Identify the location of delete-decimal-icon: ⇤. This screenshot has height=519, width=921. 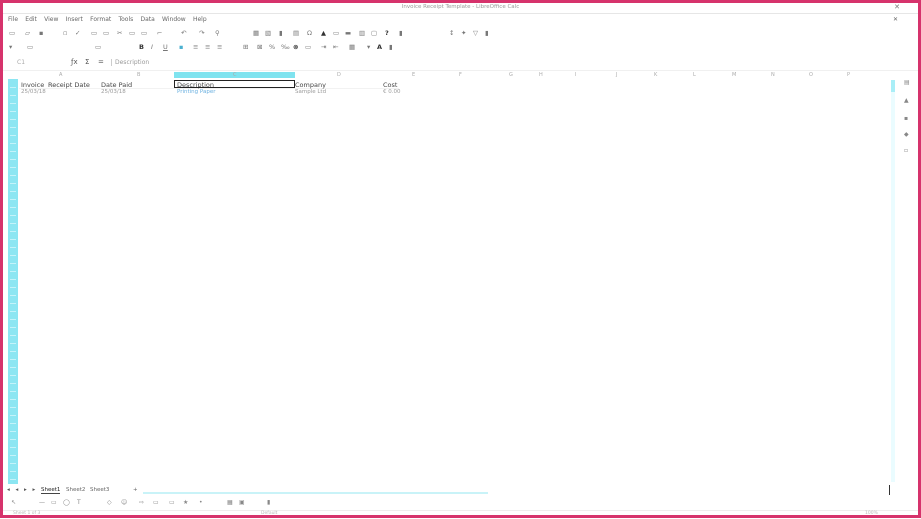
(335, 47).